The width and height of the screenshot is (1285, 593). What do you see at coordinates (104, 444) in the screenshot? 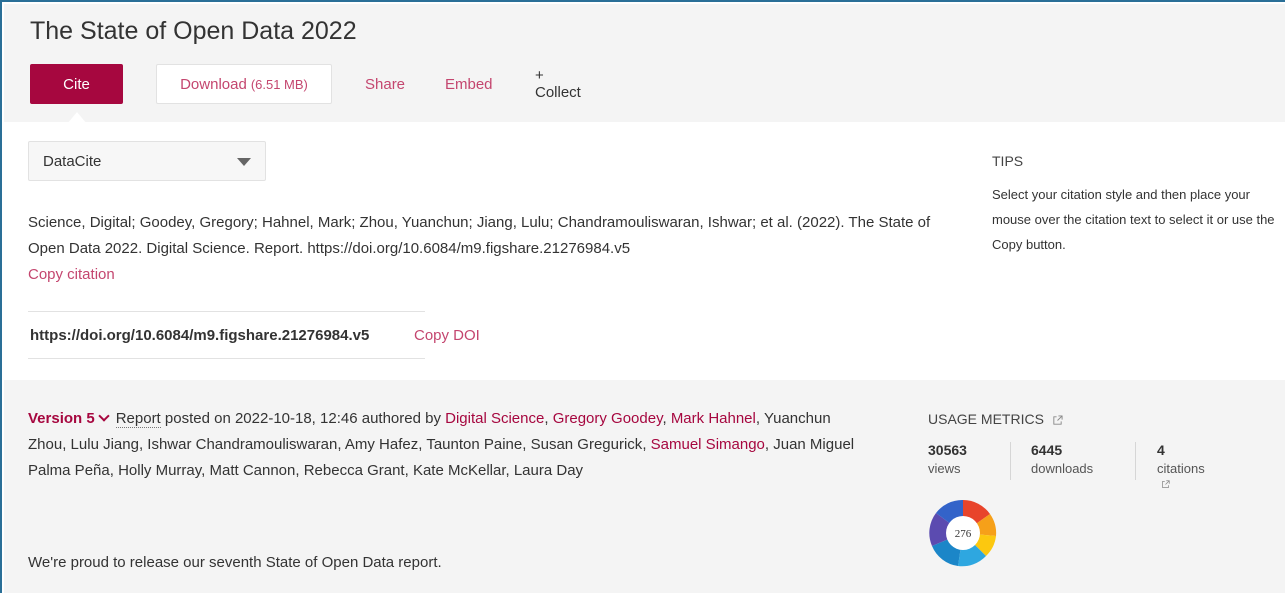
I see `author-name: Lulu Jiang` at bounding box center [104, 444].